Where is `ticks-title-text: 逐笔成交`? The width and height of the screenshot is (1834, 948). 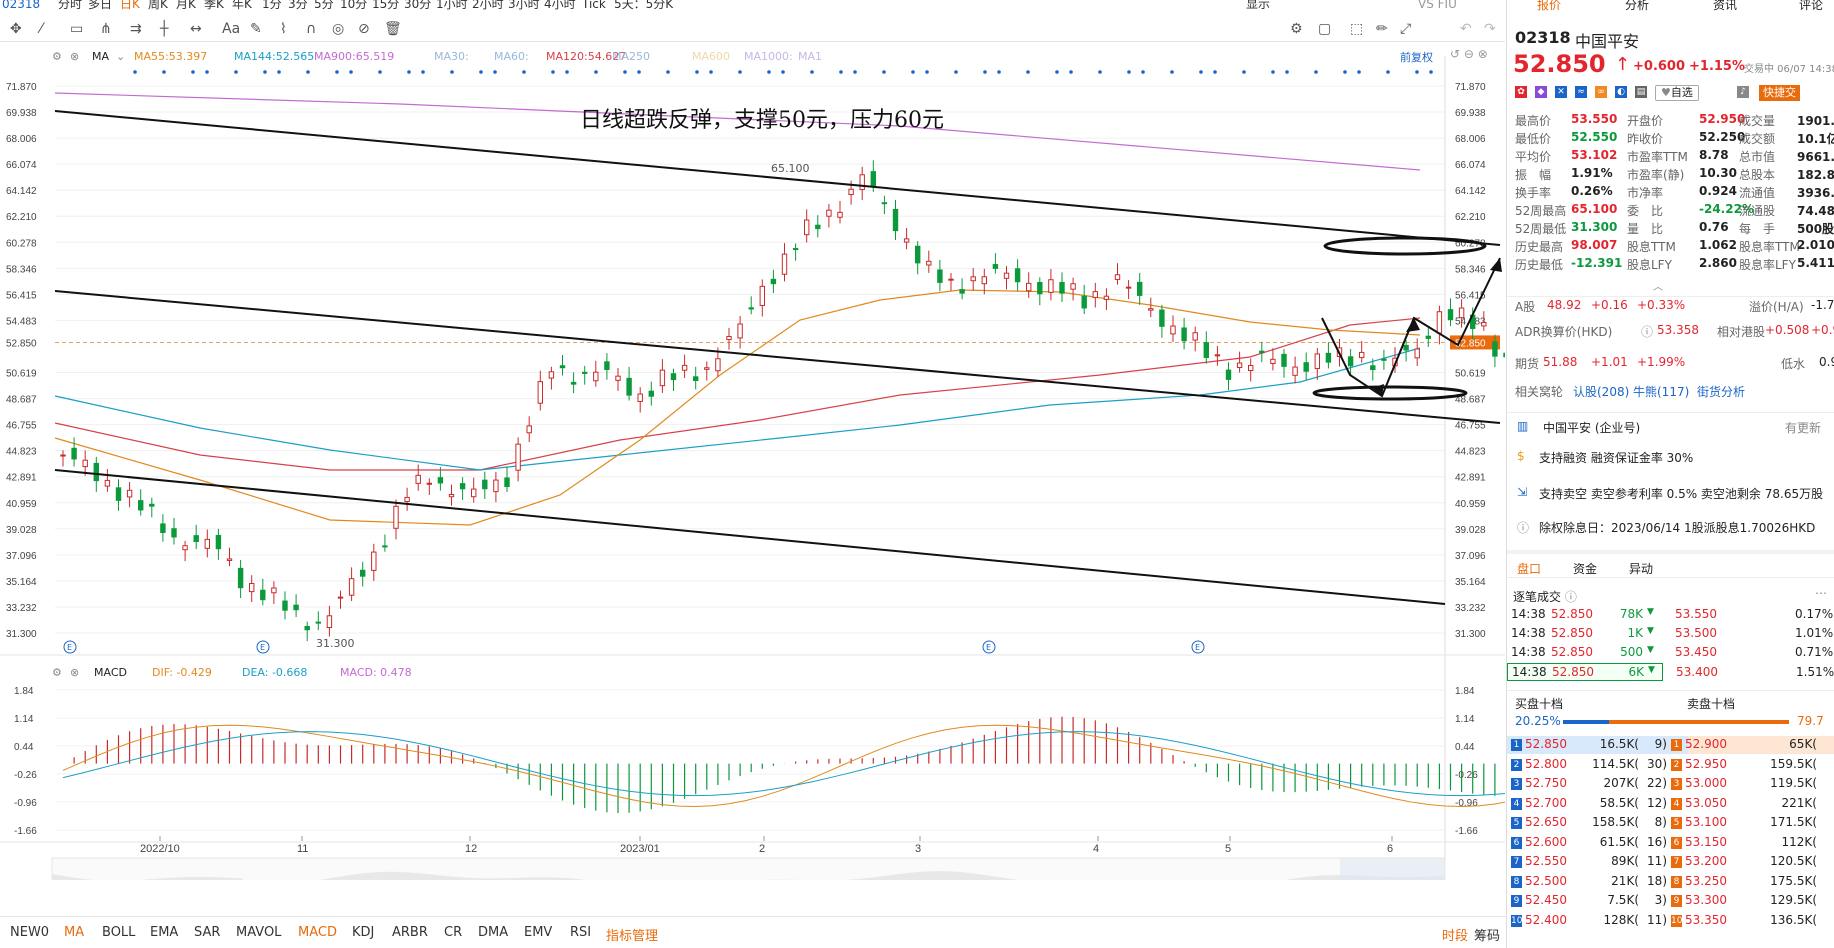
ticks-title-text: 逐笔成交 is located at coordinates (1537, 597).